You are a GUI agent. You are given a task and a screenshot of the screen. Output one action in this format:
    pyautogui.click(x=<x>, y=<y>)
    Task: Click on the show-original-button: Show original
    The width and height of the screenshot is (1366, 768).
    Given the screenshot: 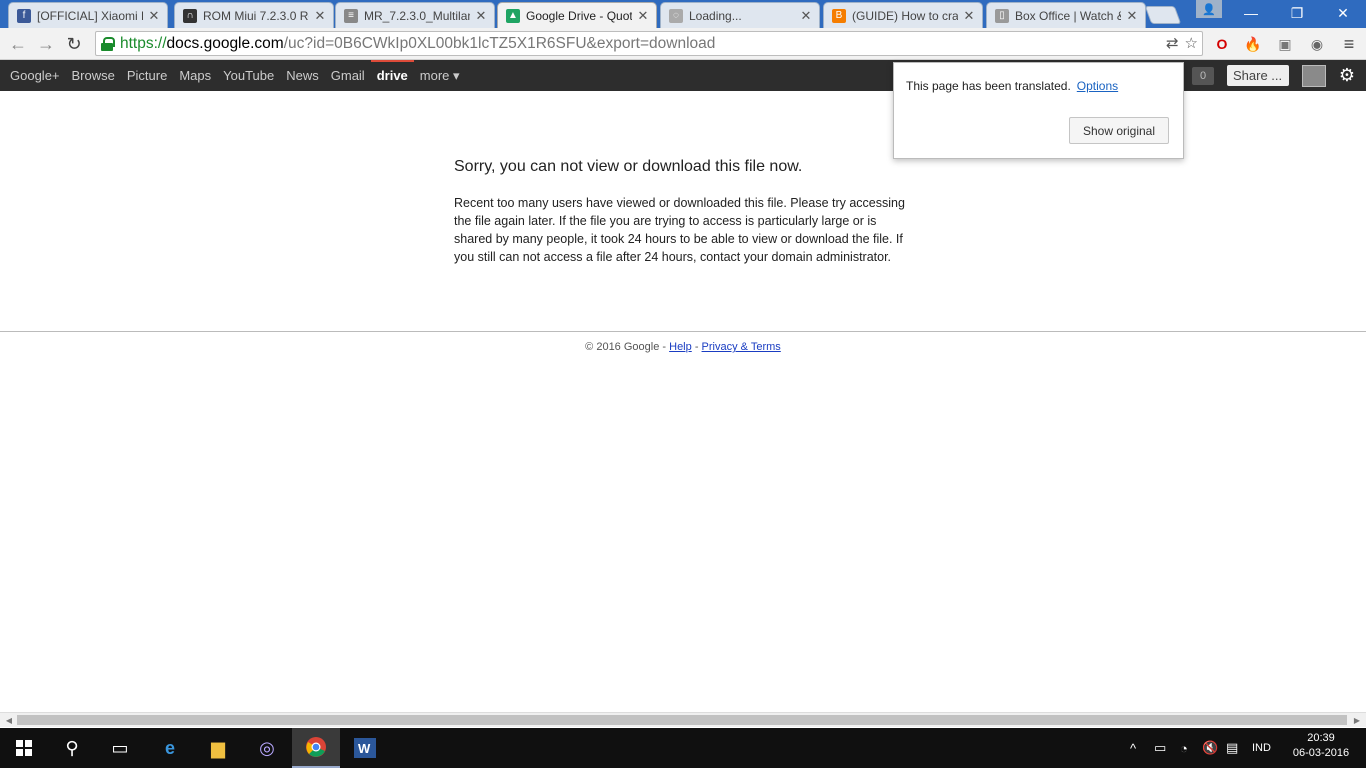 What is the action you would take?
    pyautogui.click(x=1119, y=130)
    